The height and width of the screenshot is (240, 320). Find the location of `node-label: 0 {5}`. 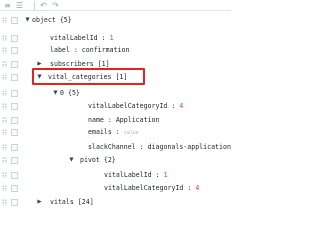

node-label: 0 {5} is located at coordinates (70, 93).